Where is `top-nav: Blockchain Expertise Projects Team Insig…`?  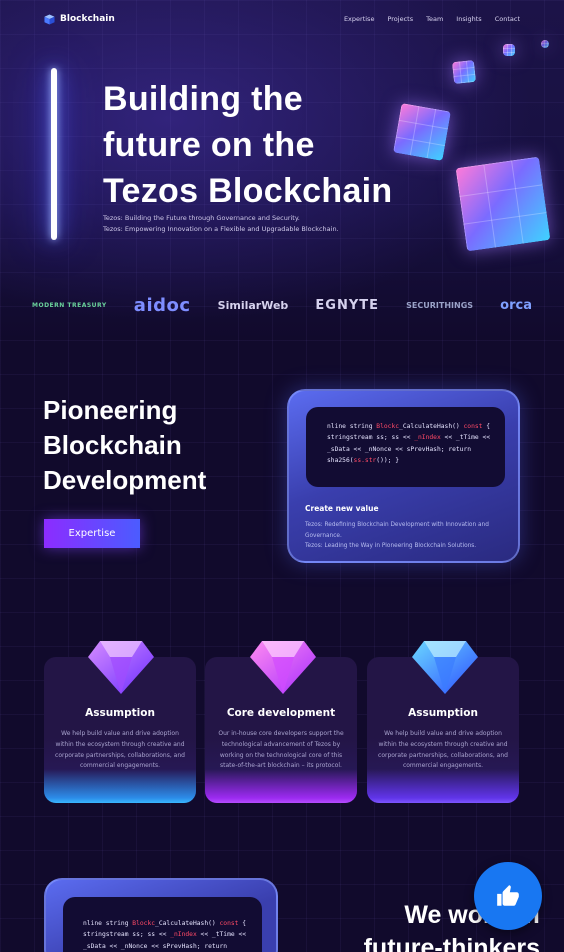
top-nav: Blockchain Expertise Projects Team Insig… is located at coordinates (282, 19).